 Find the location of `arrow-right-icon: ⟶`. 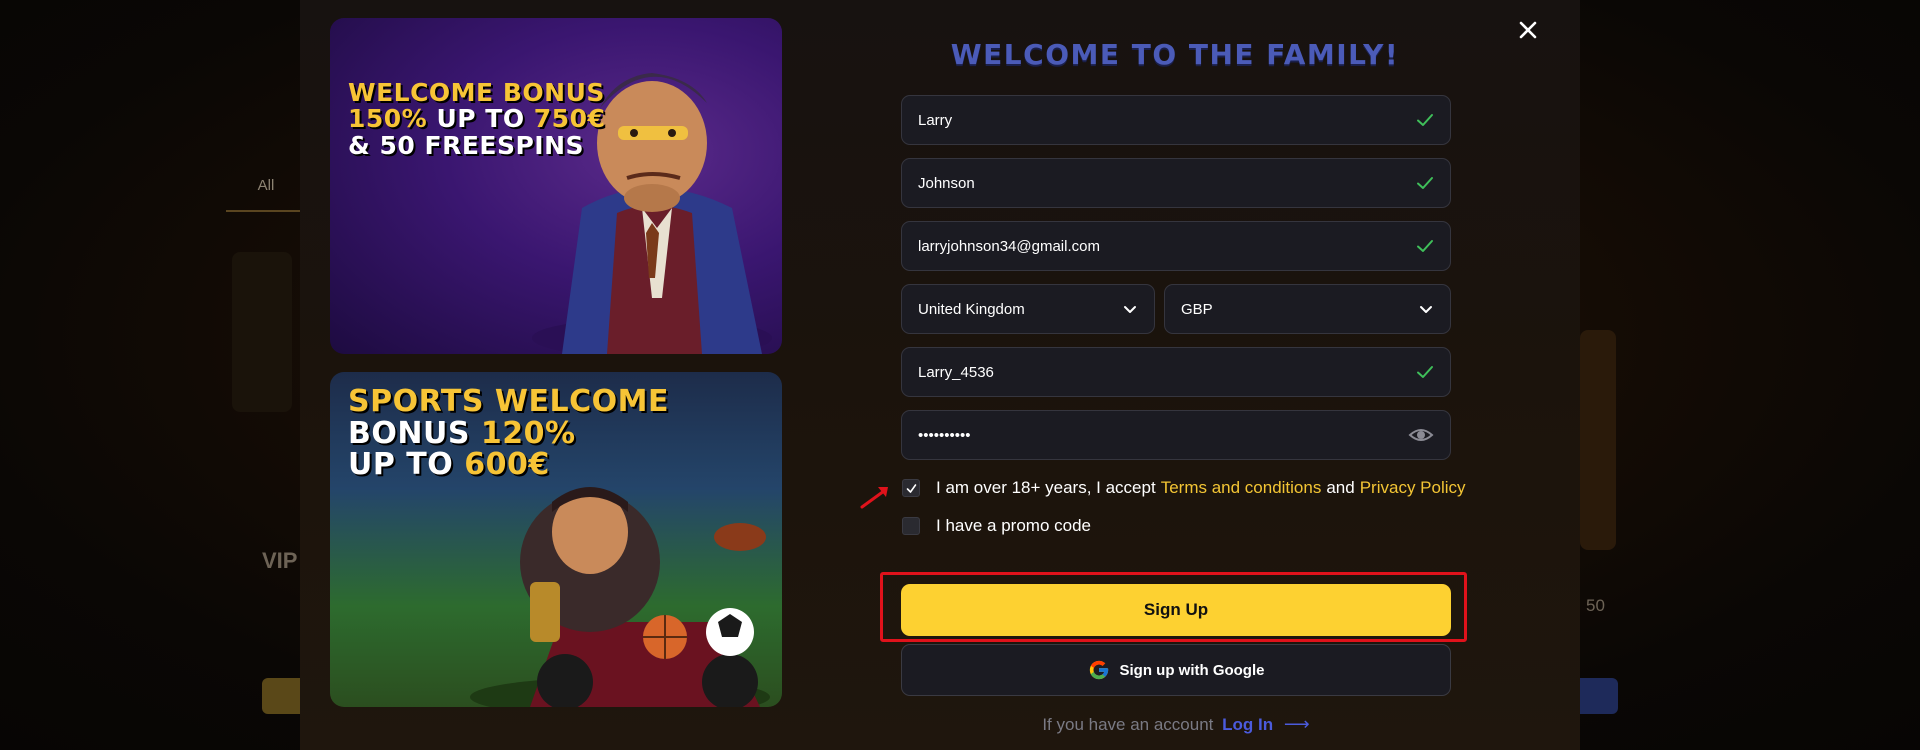

arrow-right-icon: ⟶ is located at coordinates (1297, 724).